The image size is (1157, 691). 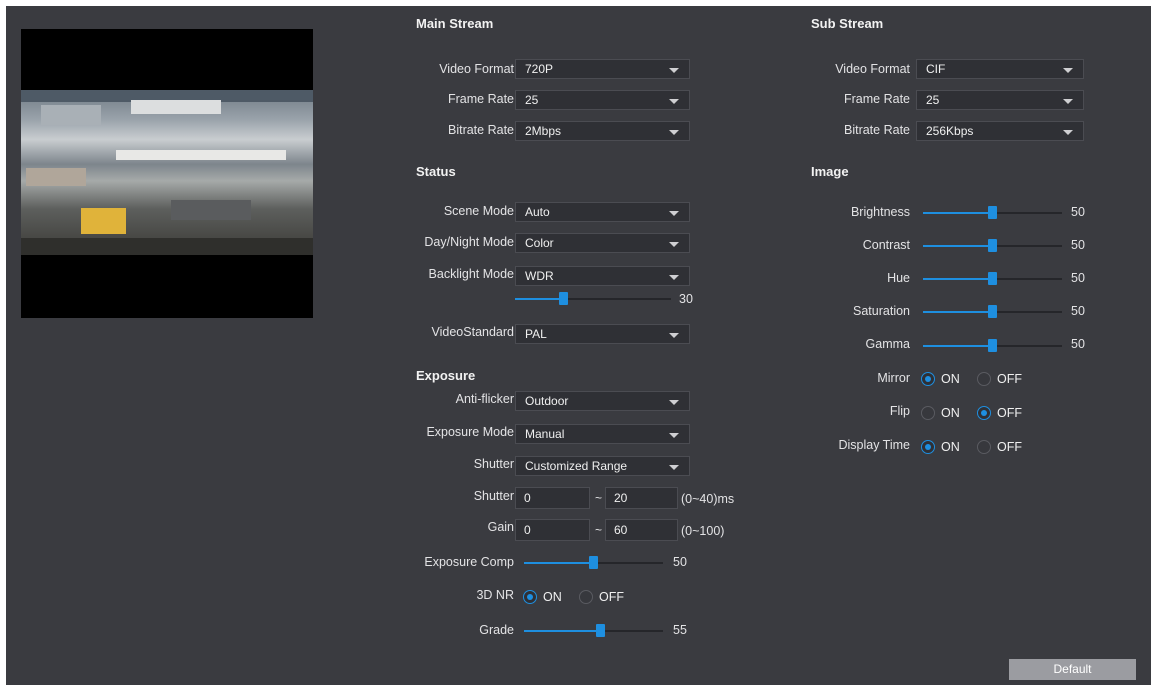 I want to click on backlight-mode-value: WDR, so click(x=539, y=276).